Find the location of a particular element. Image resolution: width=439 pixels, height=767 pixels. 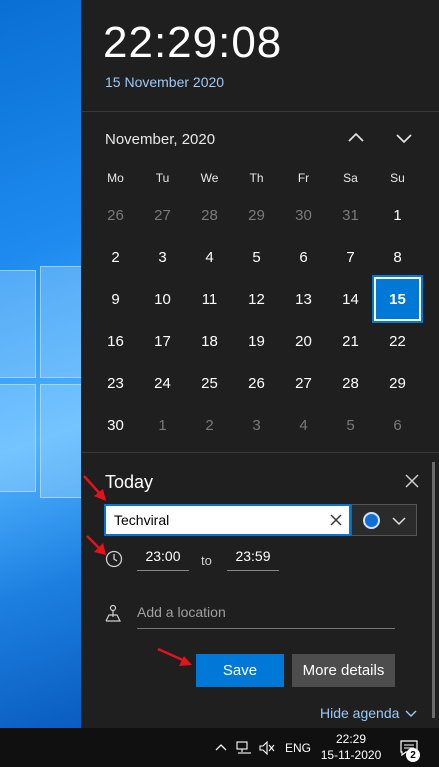

hide-agenda-link: Hide agenda is located at coordinates (368, 713).